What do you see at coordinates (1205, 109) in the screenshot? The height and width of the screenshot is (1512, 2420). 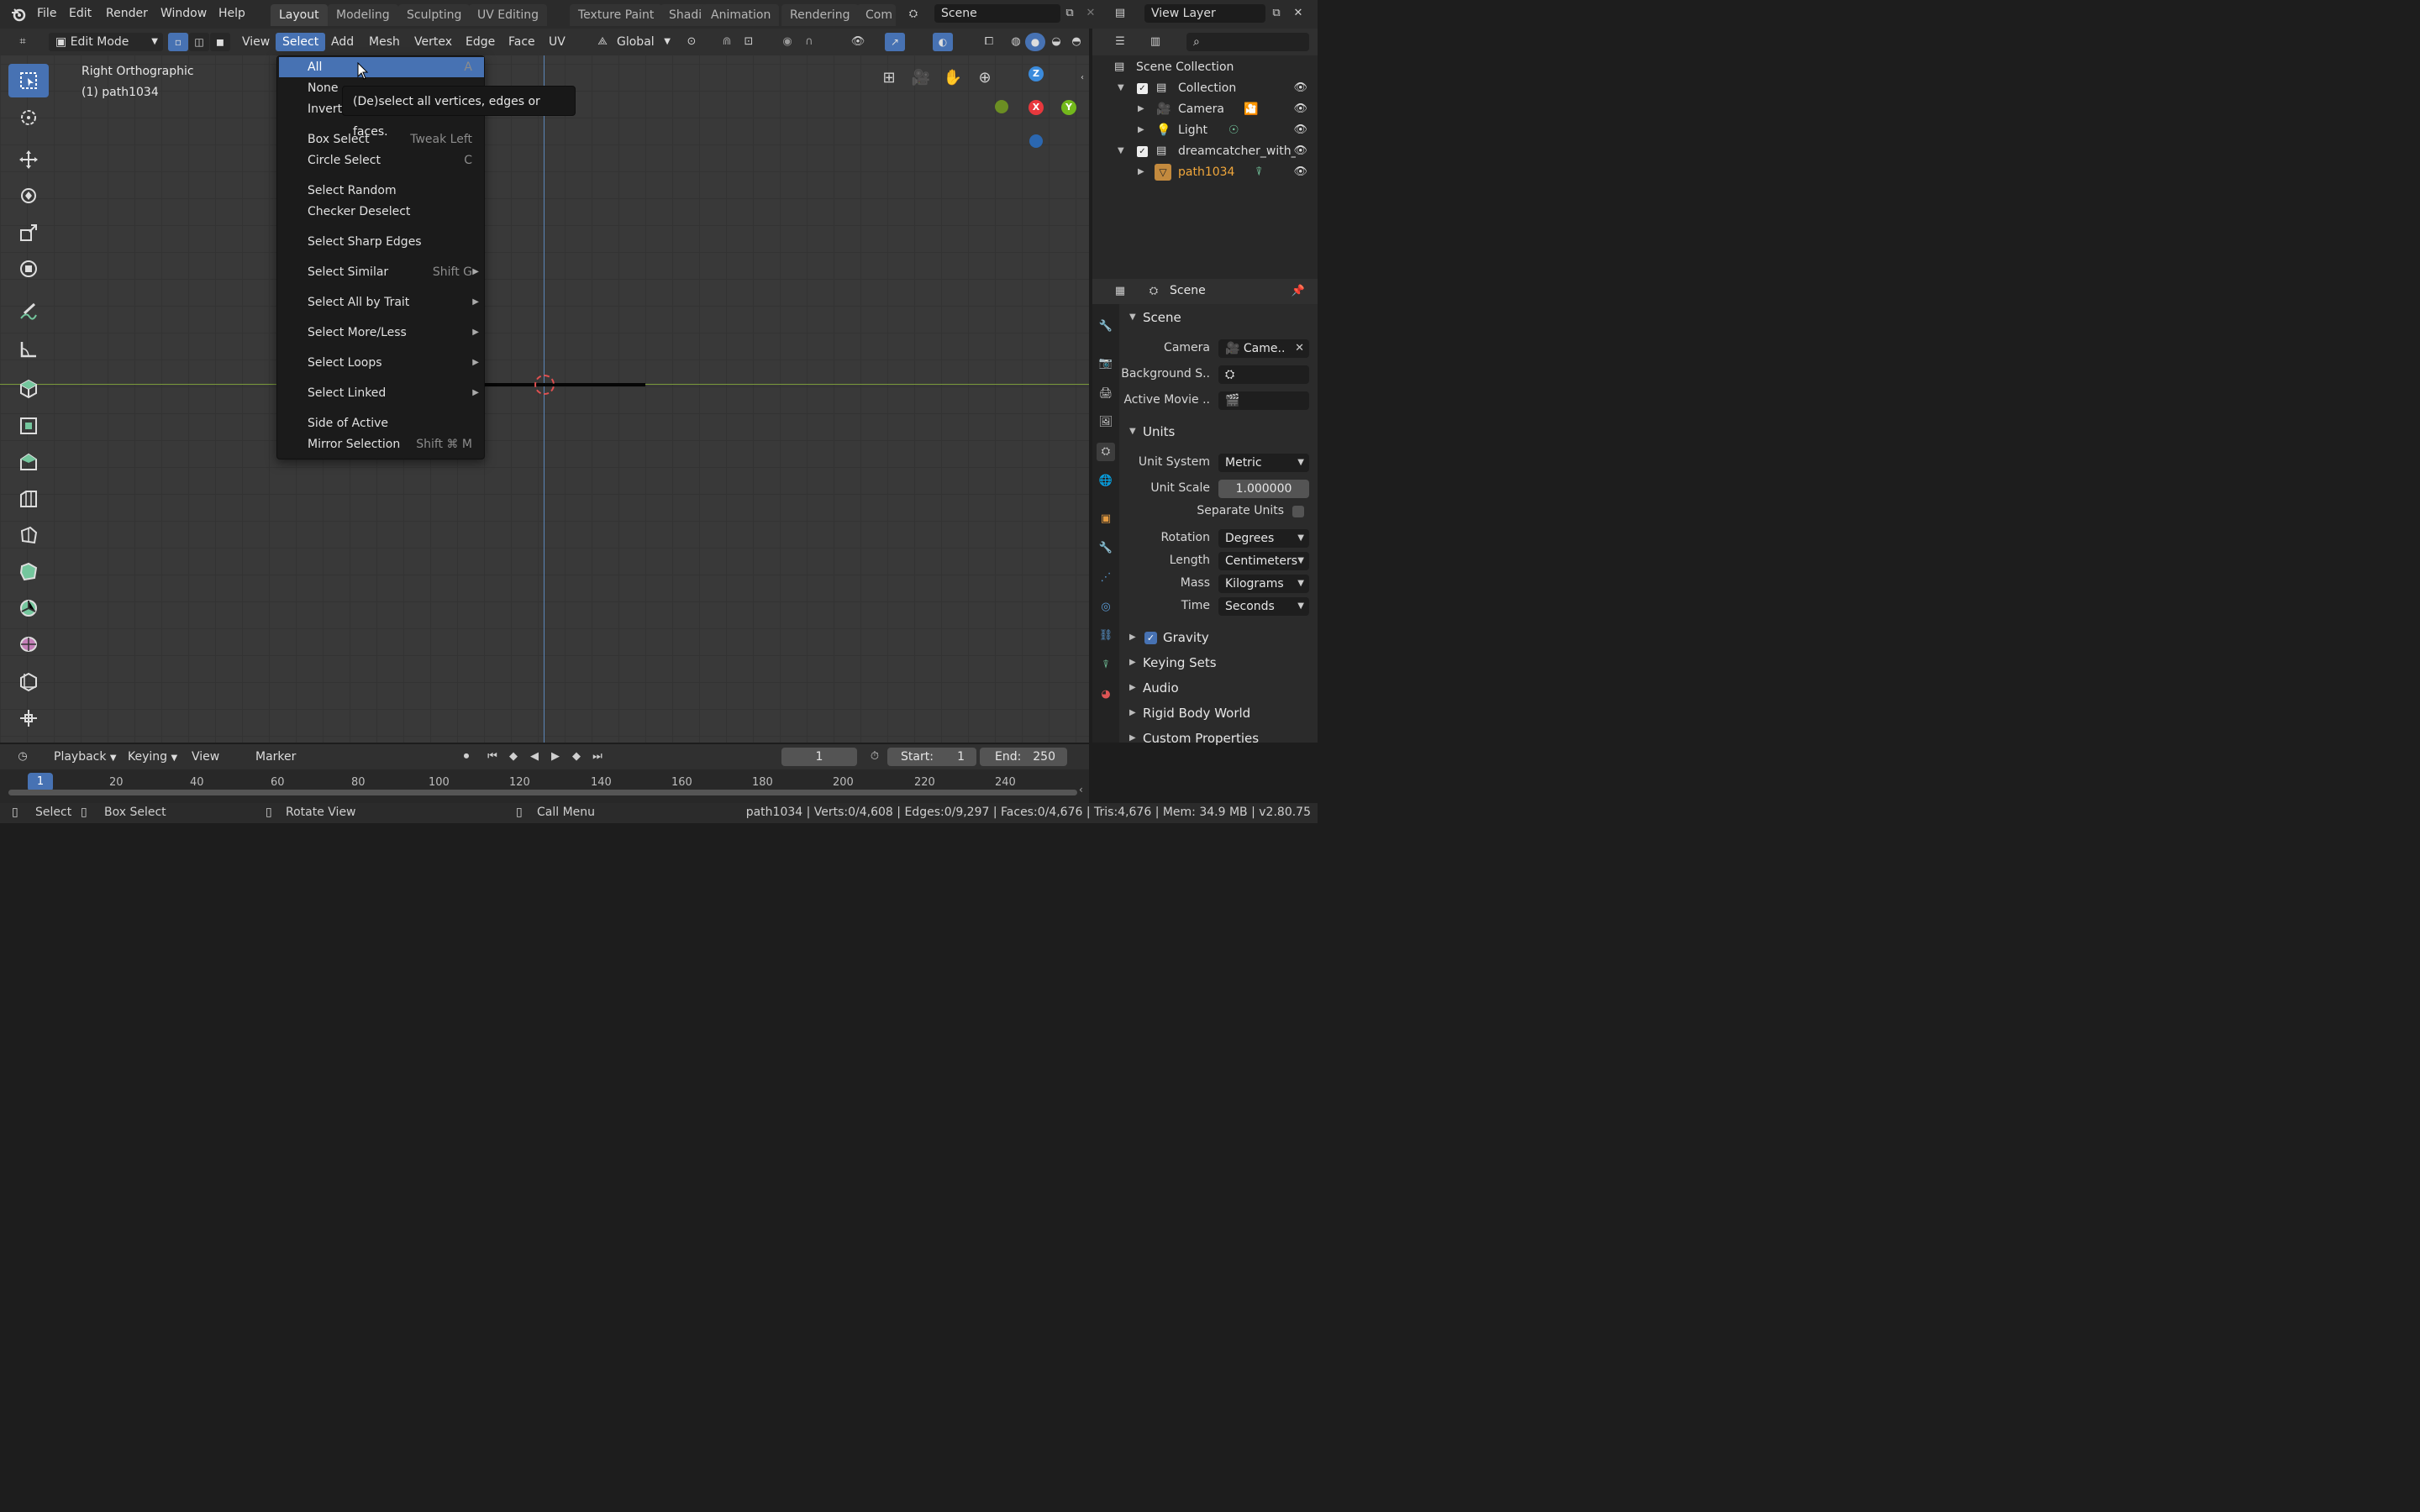 I see `outliner-row-camera: ▶ 🎥 Camera 🎦 👁` at bounding box center [1205, 109].